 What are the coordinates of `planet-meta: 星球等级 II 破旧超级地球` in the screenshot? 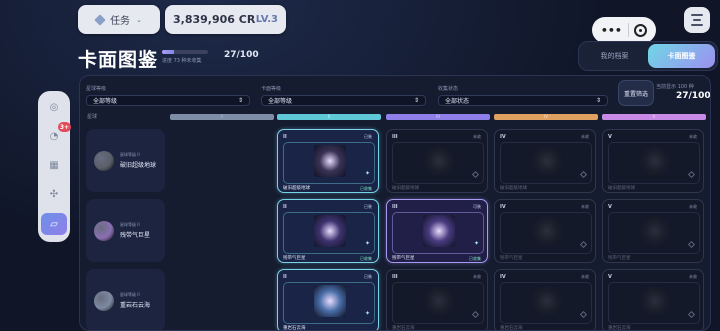 It's located at (138, 160).